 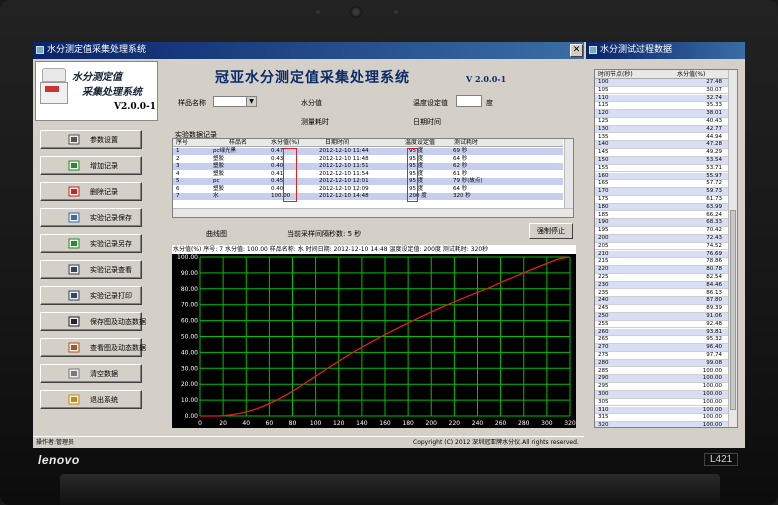 What do you see at coordinates (662, 309) in the screenshot?
I see `list-item: 245 89.39` at bounding box center [662, 309].